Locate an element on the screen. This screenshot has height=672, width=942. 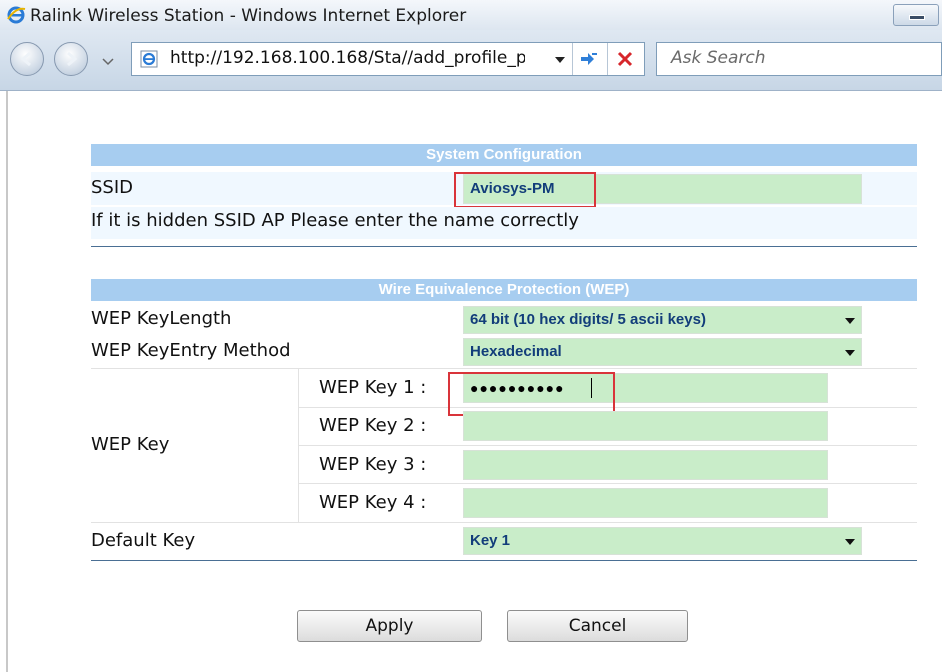
ssid-label: SSID is located at coordinates (112, 187).